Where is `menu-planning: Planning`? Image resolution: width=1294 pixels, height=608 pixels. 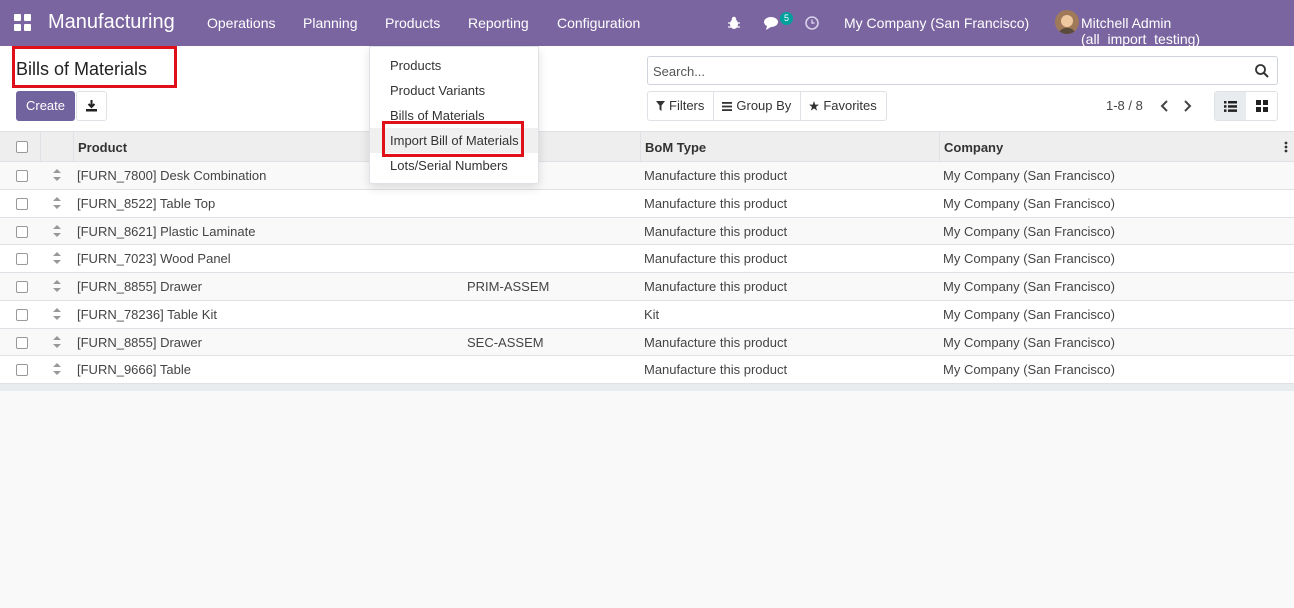
menu-planning: Planning is located at coordinates (330, 23).